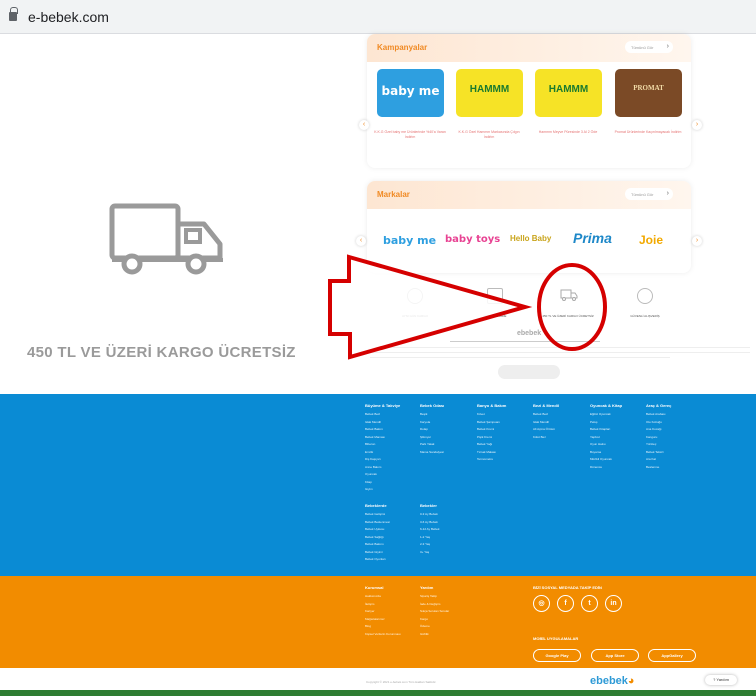  What do you see at coordinates (375, 619) in the screenshot?
I see `footer-link: Mağazalarımız` at bounding box center [375, 619].